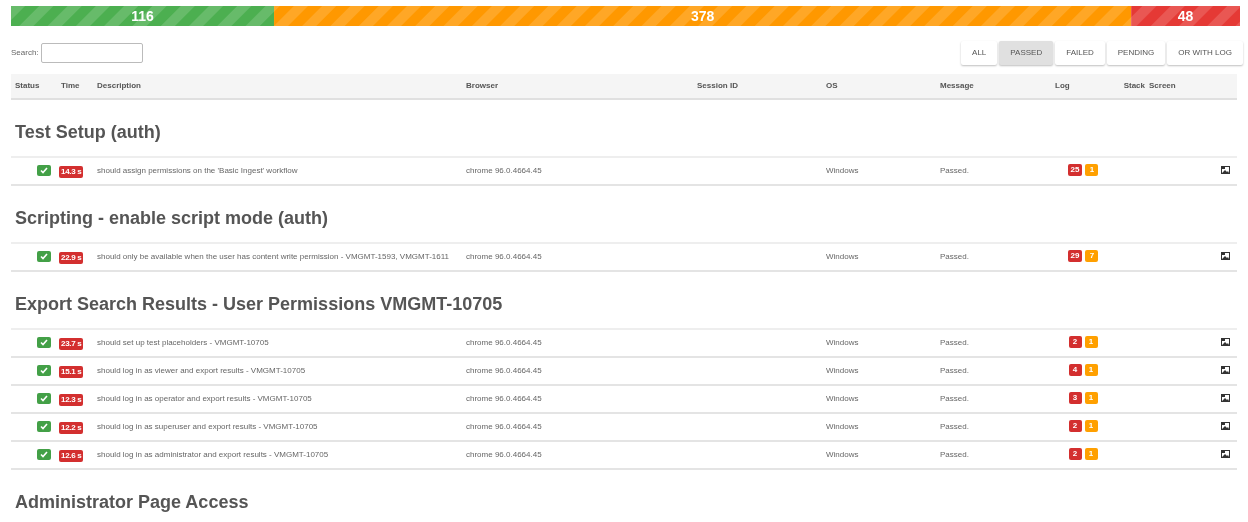 The width and height of the screenshot is (1248, 522). I want to click on data-label: 48, so click(1185, 16).